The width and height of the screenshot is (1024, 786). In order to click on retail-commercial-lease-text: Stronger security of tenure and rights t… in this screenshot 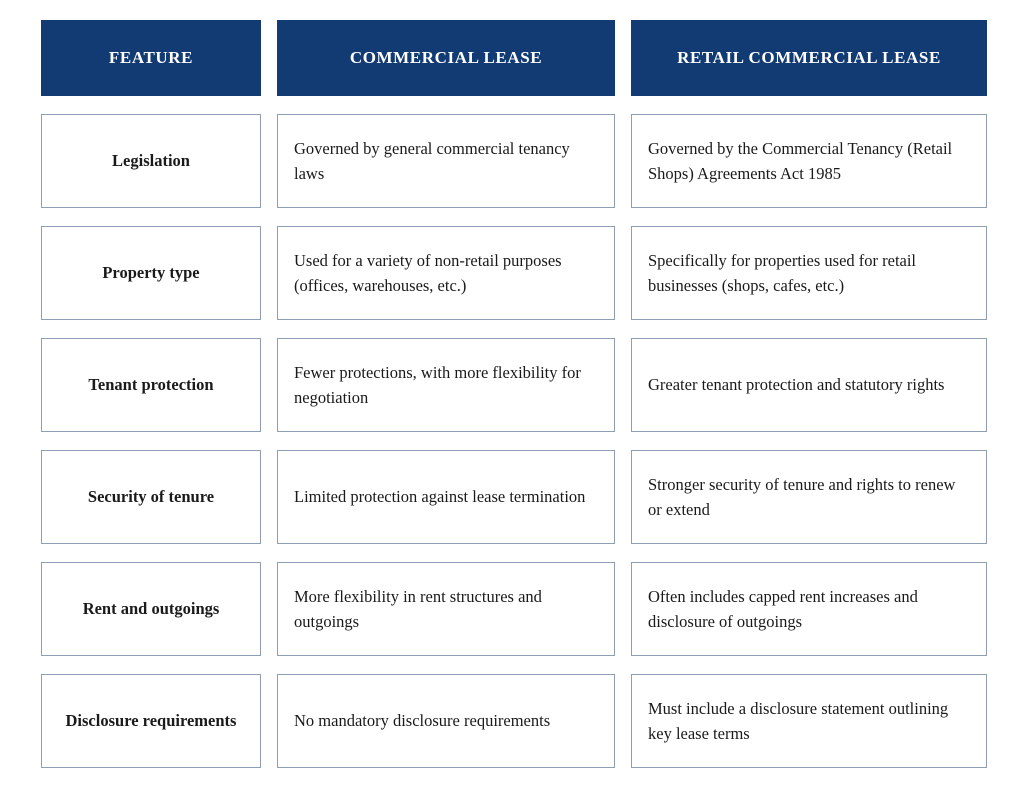, I will do `click(802, 496)`.